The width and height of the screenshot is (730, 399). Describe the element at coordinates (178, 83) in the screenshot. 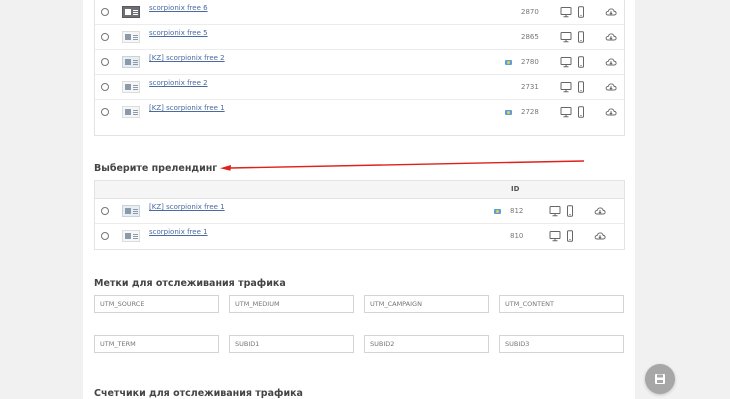

I see `item-name-link: scorpionix free 2` at that location.